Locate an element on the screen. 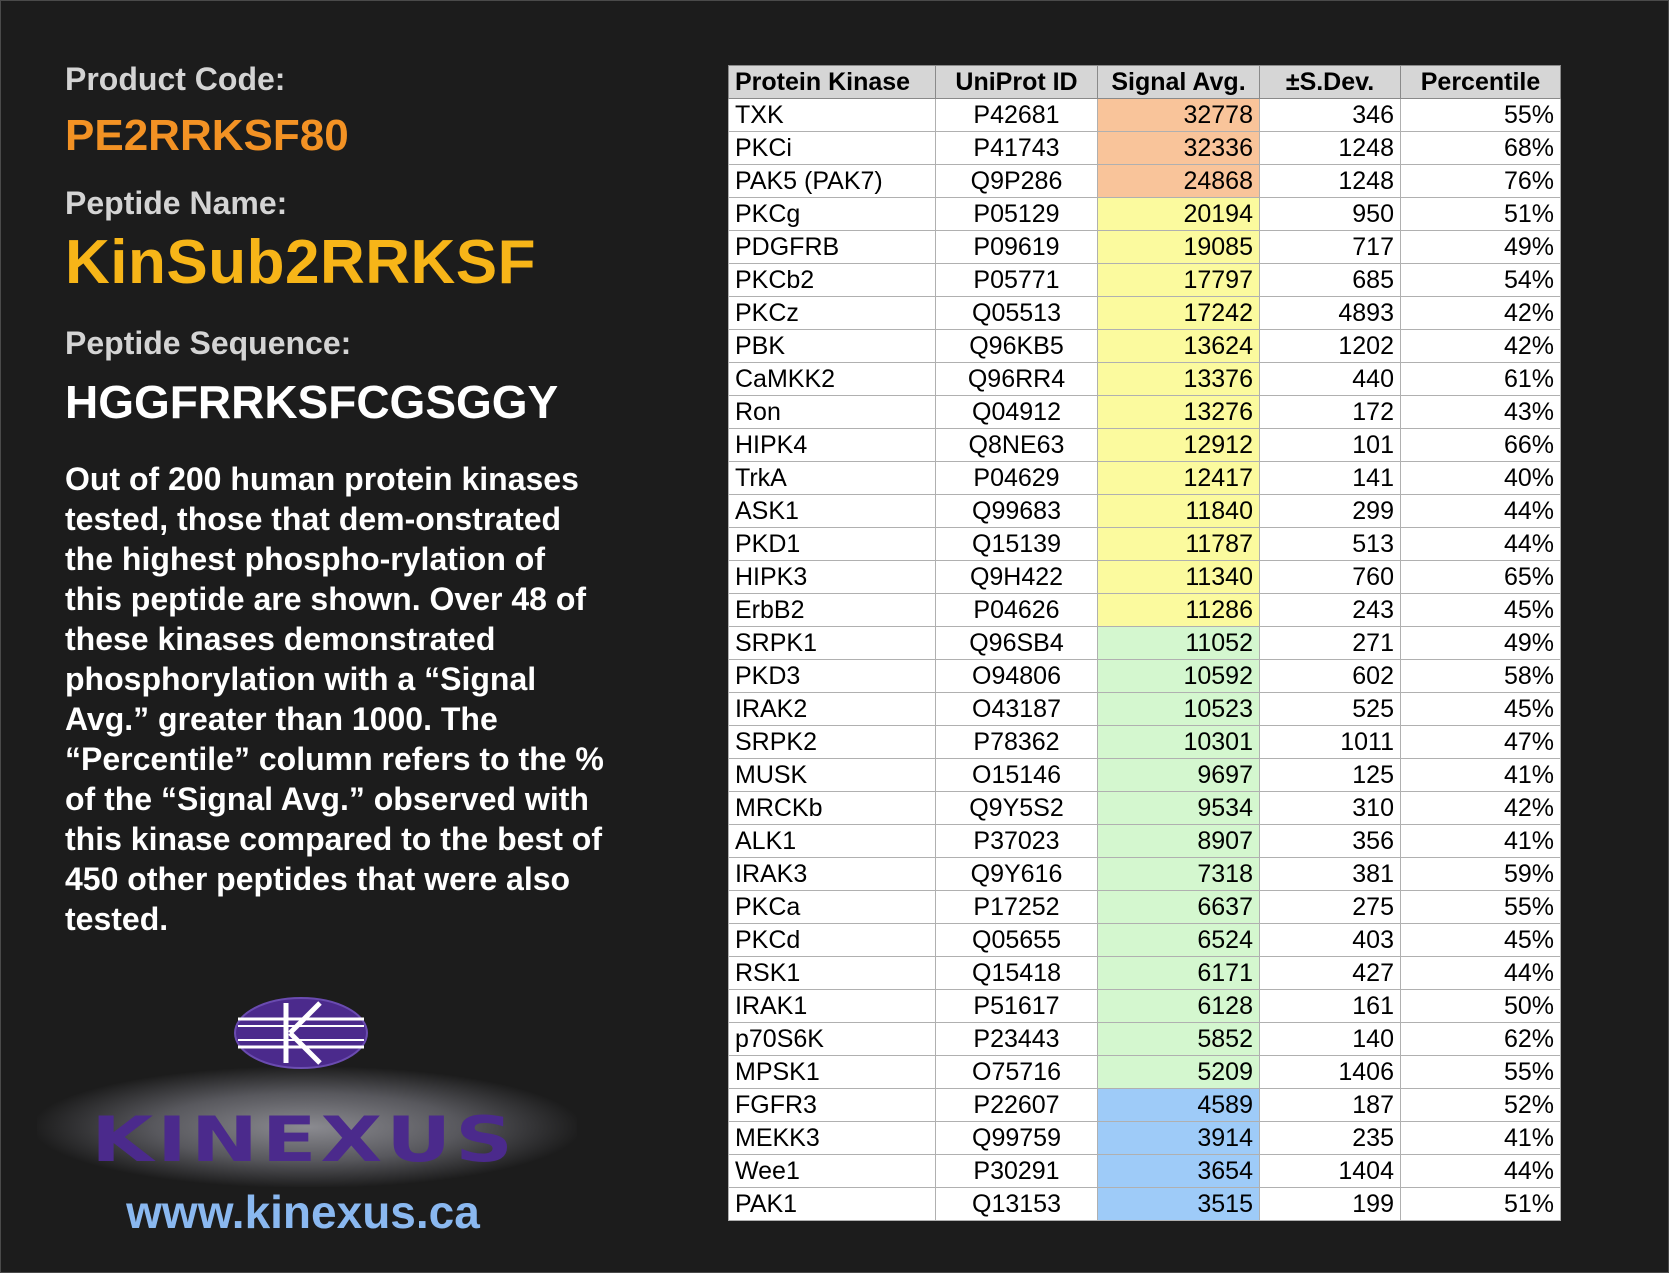  signal-cell: 9697 is located at coordinates (1178, 775).